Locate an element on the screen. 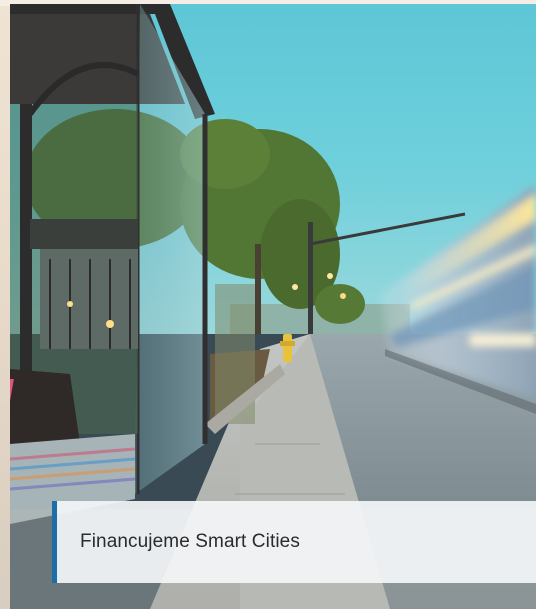  hero-caption-text: Financujeme Smart Cities is located at coordinates (190, 541).